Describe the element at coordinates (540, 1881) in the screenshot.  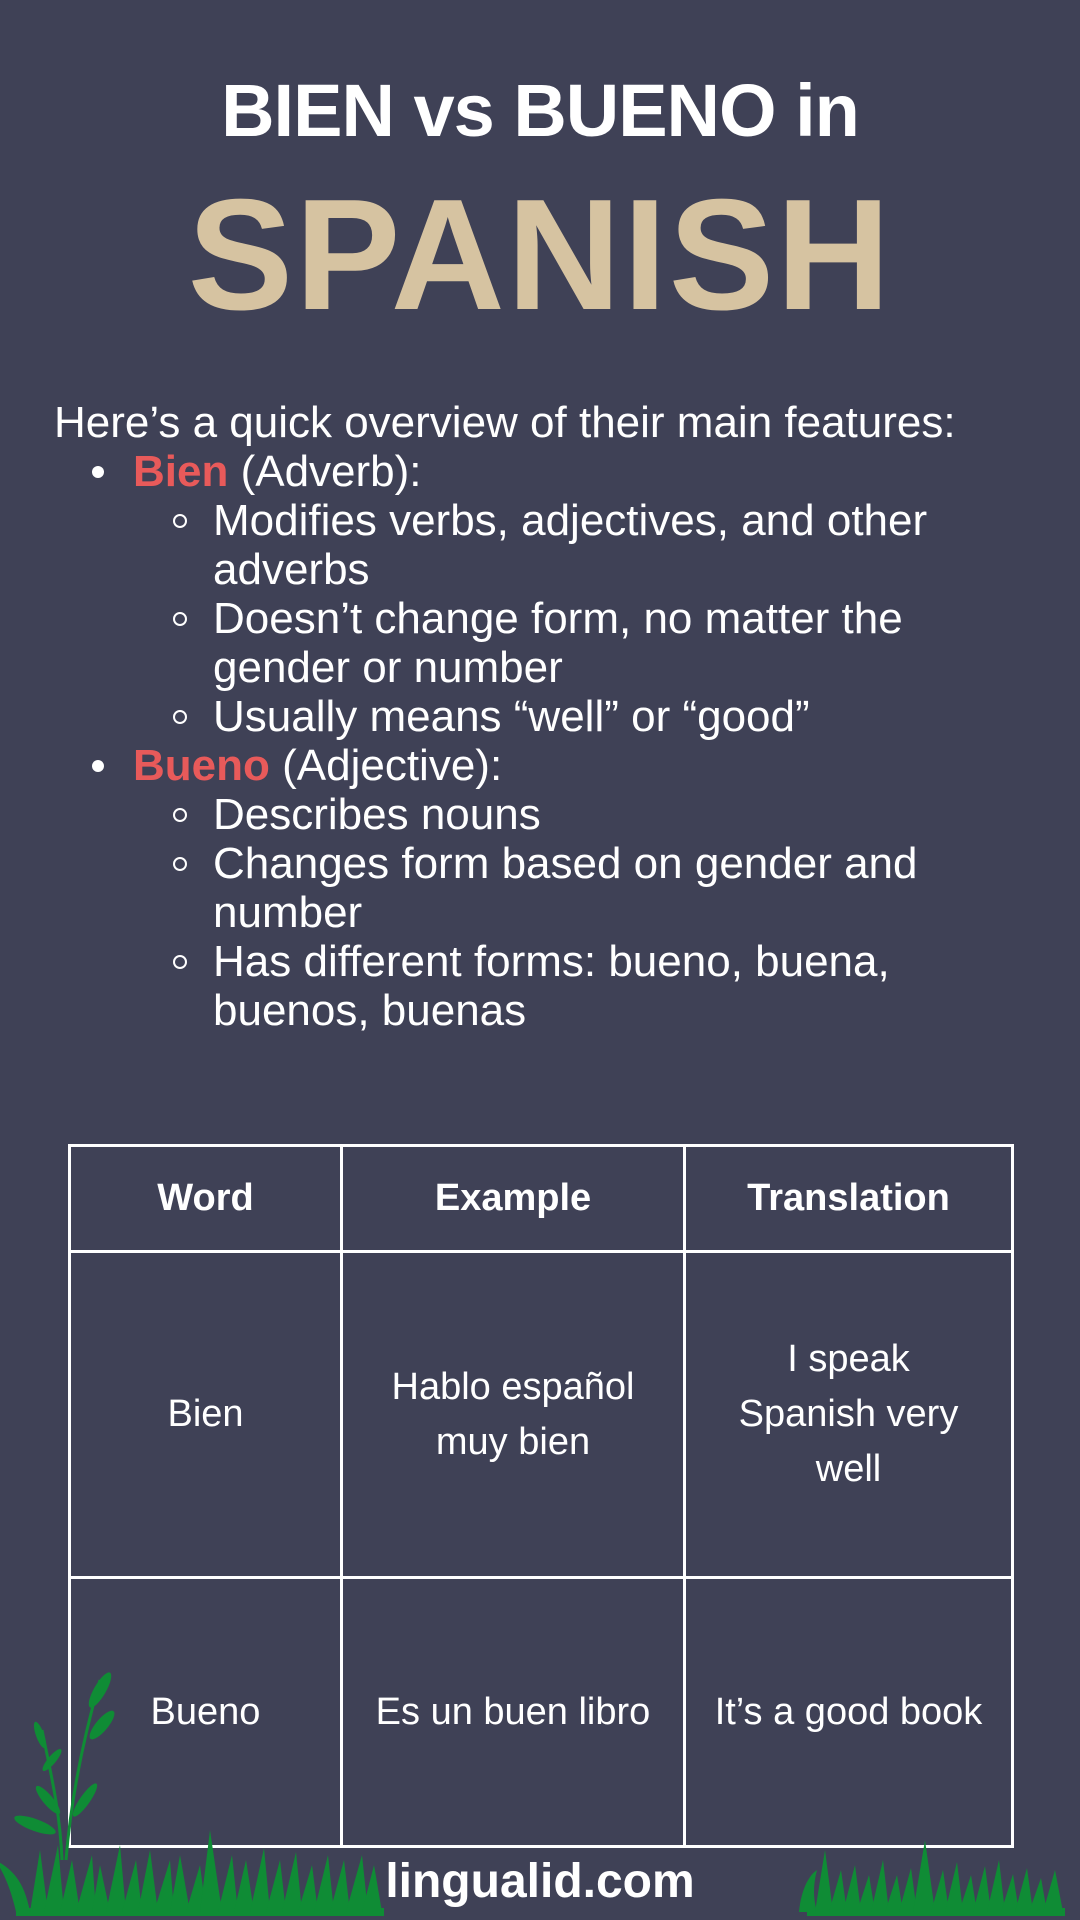
I see `site-url: lingualid.com` at that location.